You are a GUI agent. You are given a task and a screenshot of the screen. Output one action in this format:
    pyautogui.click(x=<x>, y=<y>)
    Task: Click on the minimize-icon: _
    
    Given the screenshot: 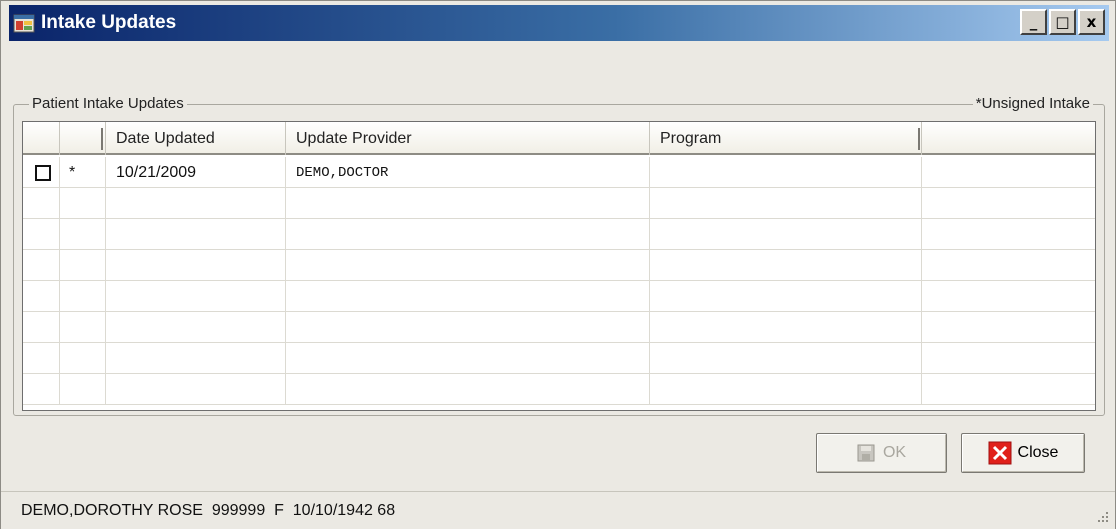 What is the action you would take?
    pyautogui.click(x=1033, y=22)
    